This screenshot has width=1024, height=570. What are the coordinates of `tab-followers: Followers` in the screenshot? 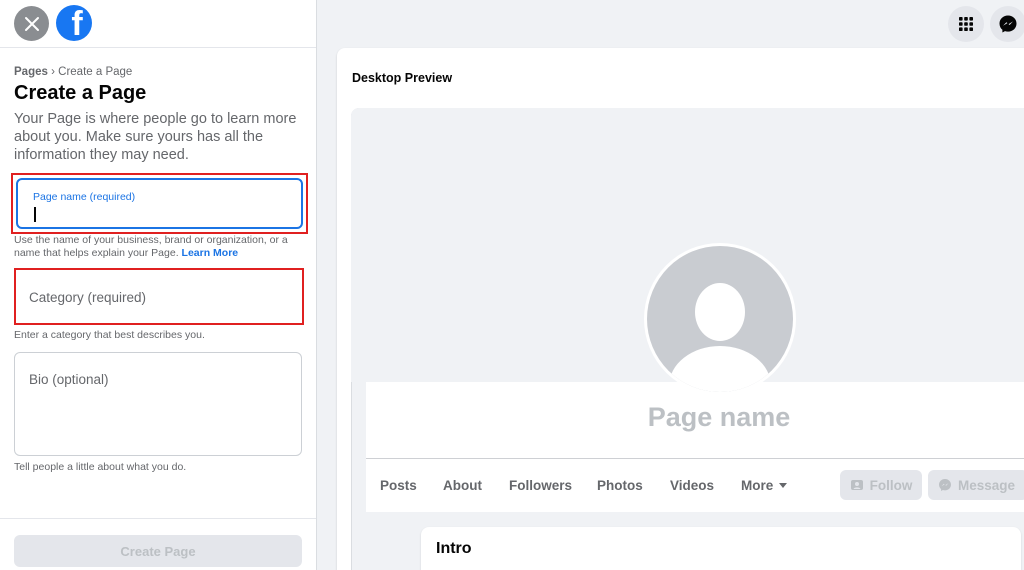 It's located at (540, 485).